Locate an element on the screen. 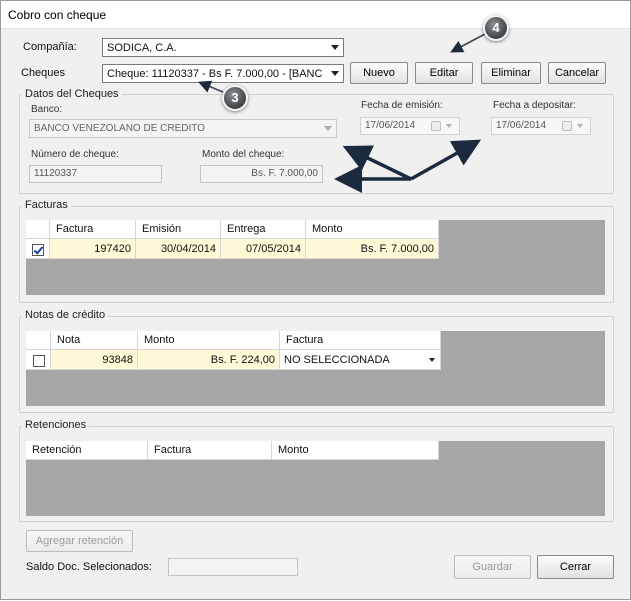  arrow-to-editar is located at coordinates (468, 43).